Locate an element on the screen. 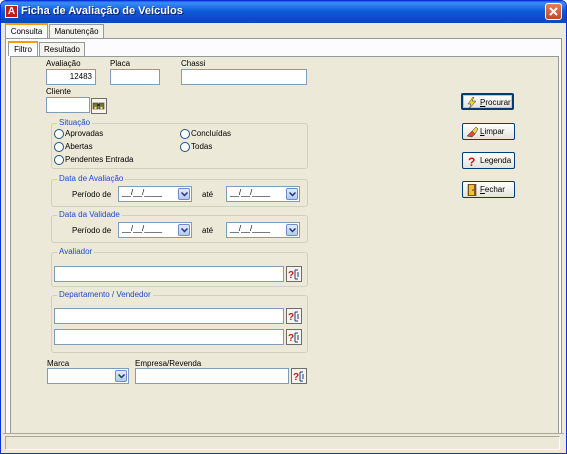 The image size is (567, 454). empresa-label: Empresa/Revenda is located at coordinates (168, 363).